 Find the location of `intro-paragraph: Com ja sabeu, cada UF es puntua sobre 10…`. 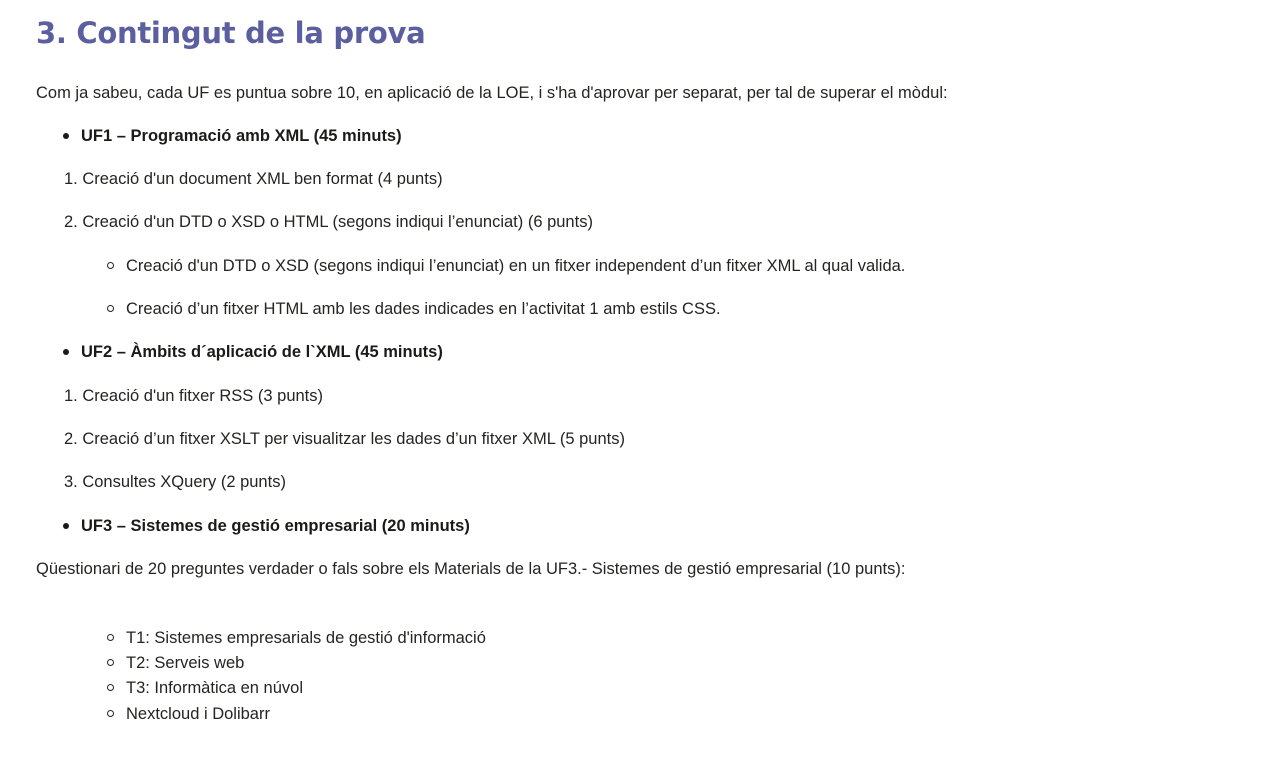

intro-paragraph: Com ja sabeu, cada UF es puntua sobre 10… is located at coordinates (492, 93).